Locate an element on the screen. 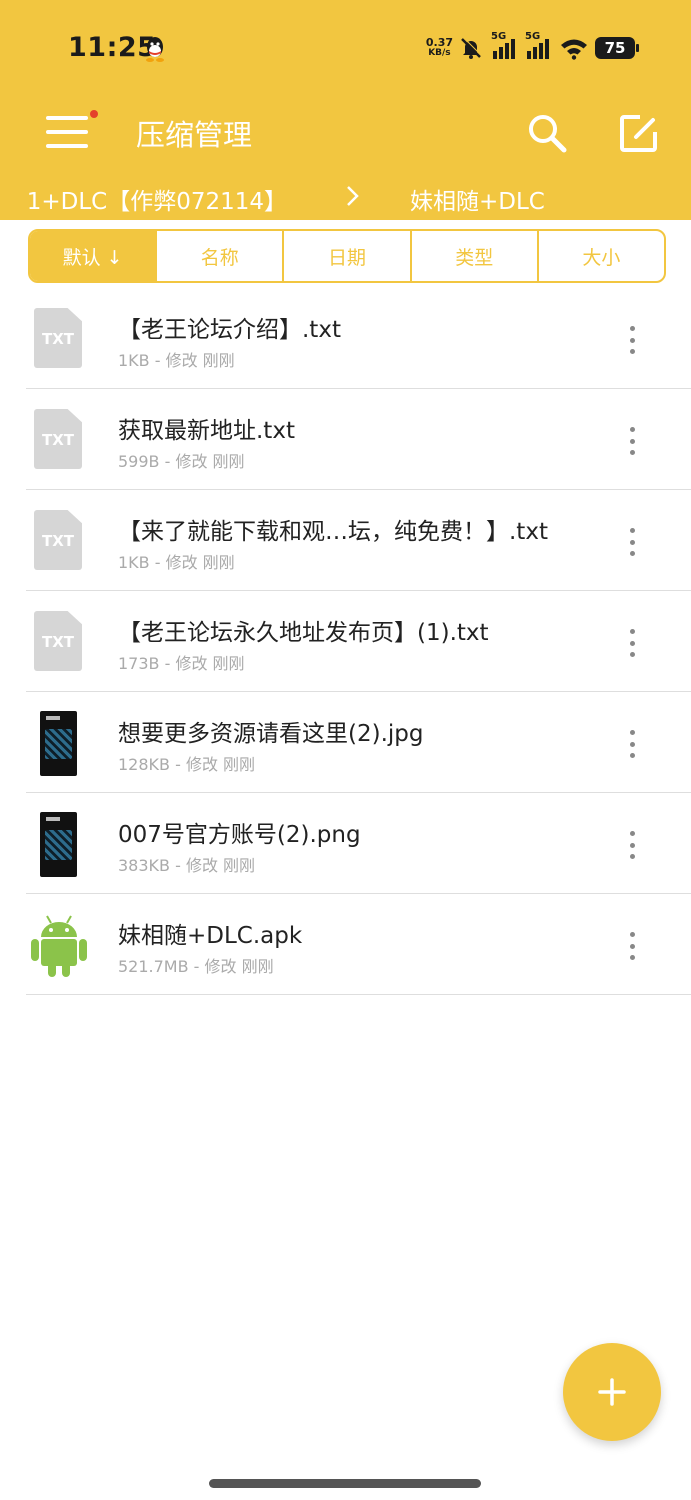 The image size is (691, 1500). breadcrumb: 1+DLC【作弊072114】 妹相随+DLC is located at coordinates (345, 198).